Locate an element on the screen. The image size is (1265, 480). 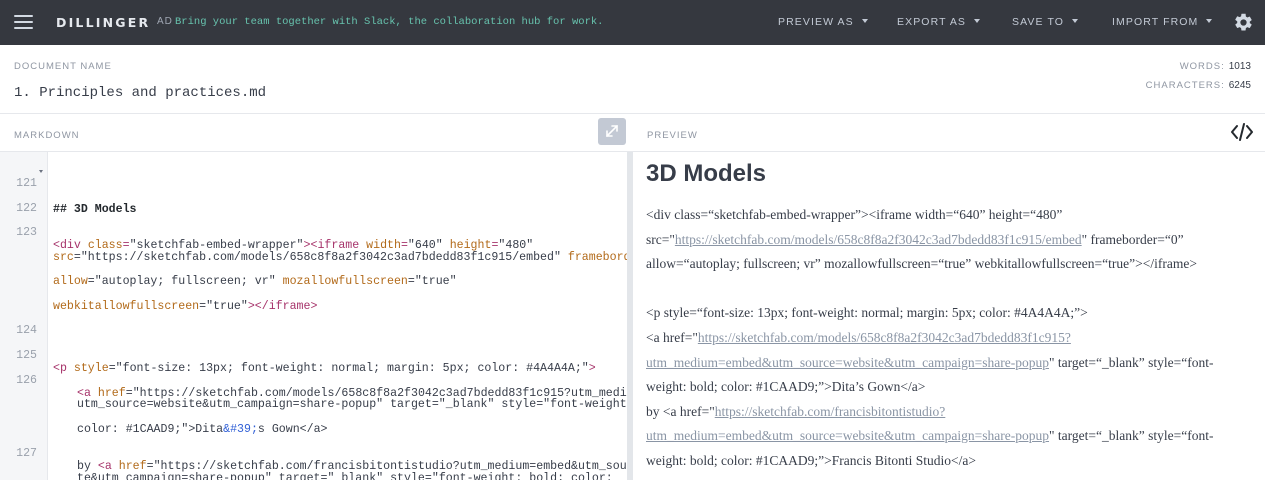
fold-arrow-icon is located at coordinates (41, 171).